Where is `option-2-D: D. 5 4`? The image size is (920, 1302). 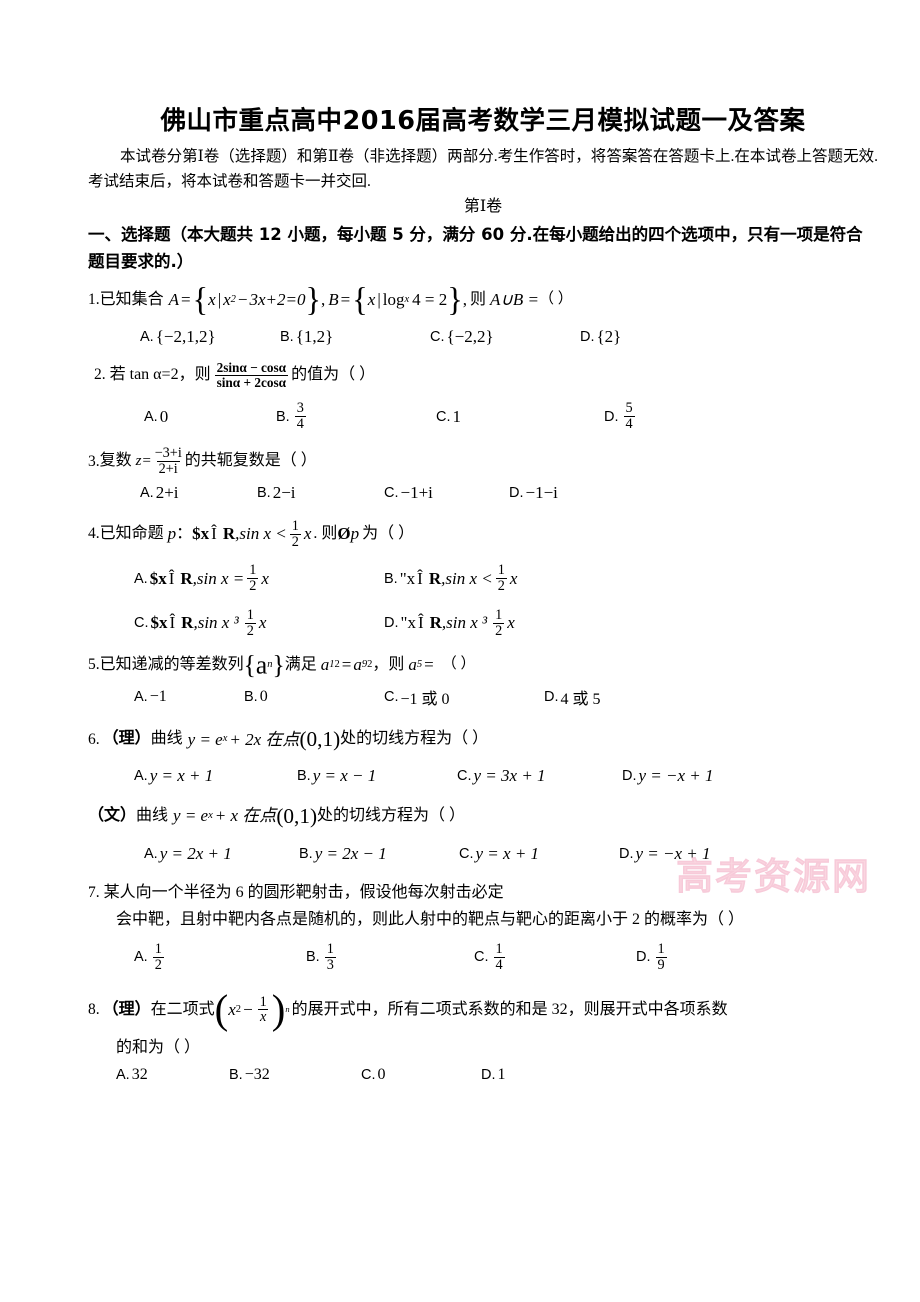
option-2-D: D. 5 4 is located at coordinates (621, 416).